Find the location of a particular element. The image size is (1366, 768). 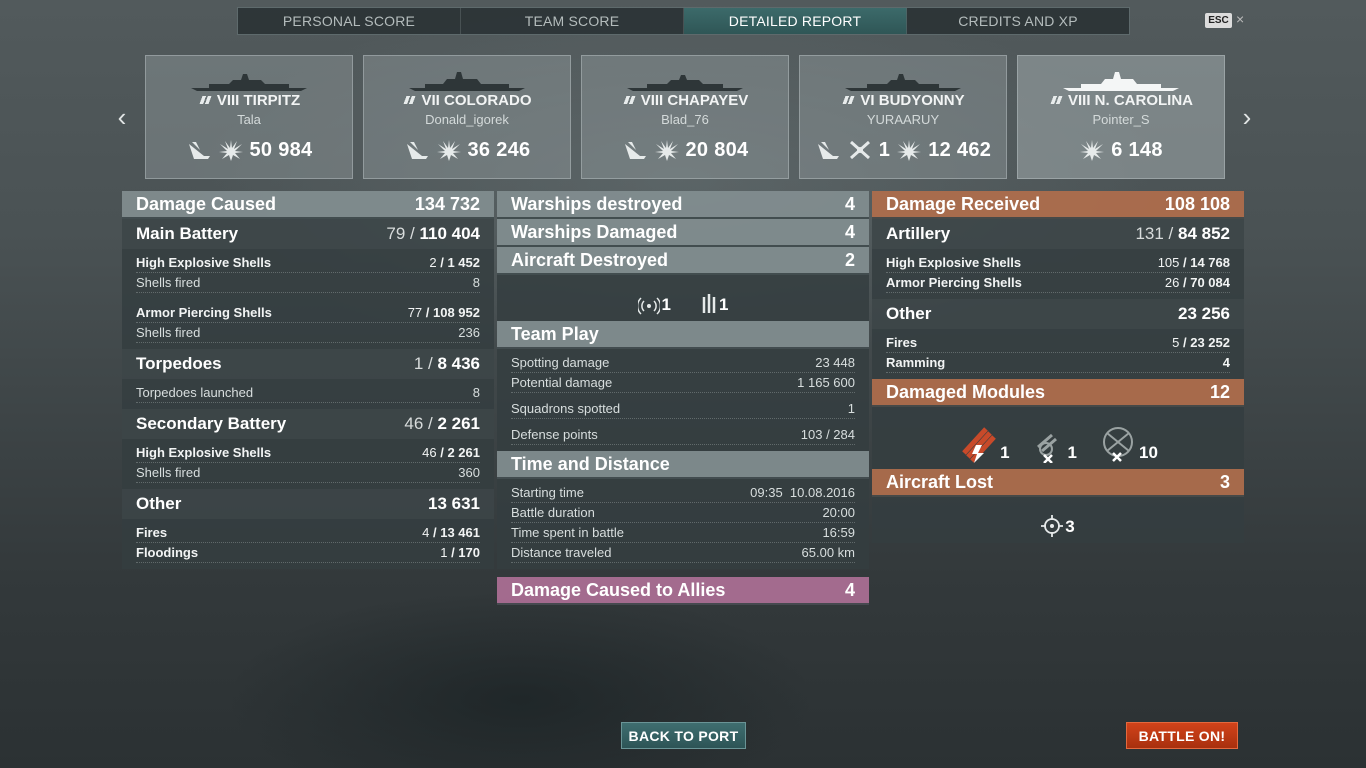

carousel-next-arrow: › is located at coordinates (1247, 117).